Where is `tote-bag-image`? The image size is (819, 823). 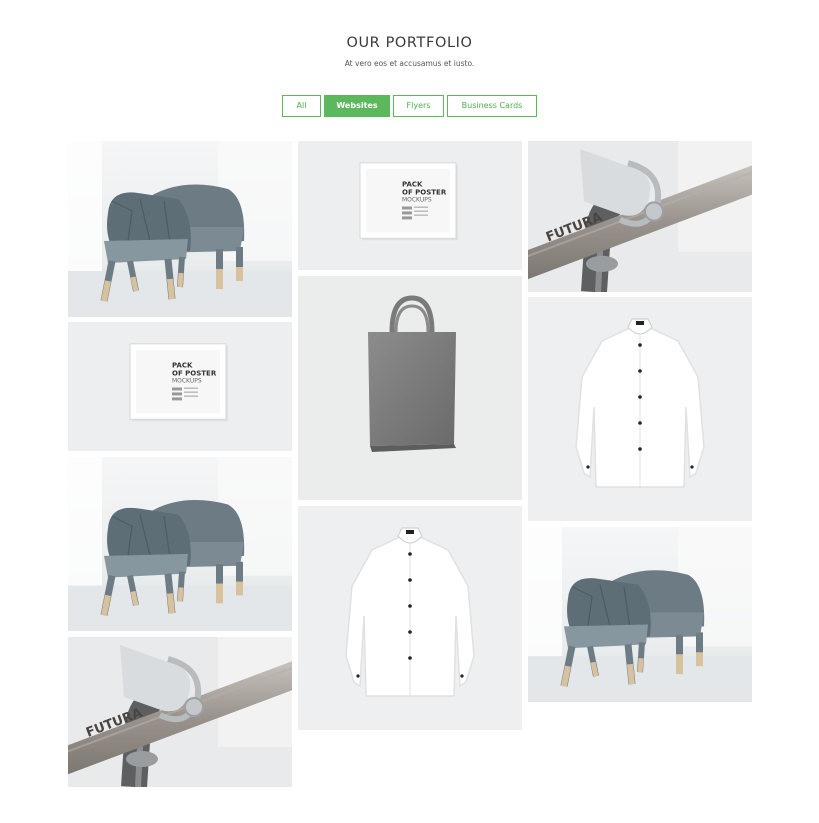
tote-bag-image is located at coordinates (410, 388).